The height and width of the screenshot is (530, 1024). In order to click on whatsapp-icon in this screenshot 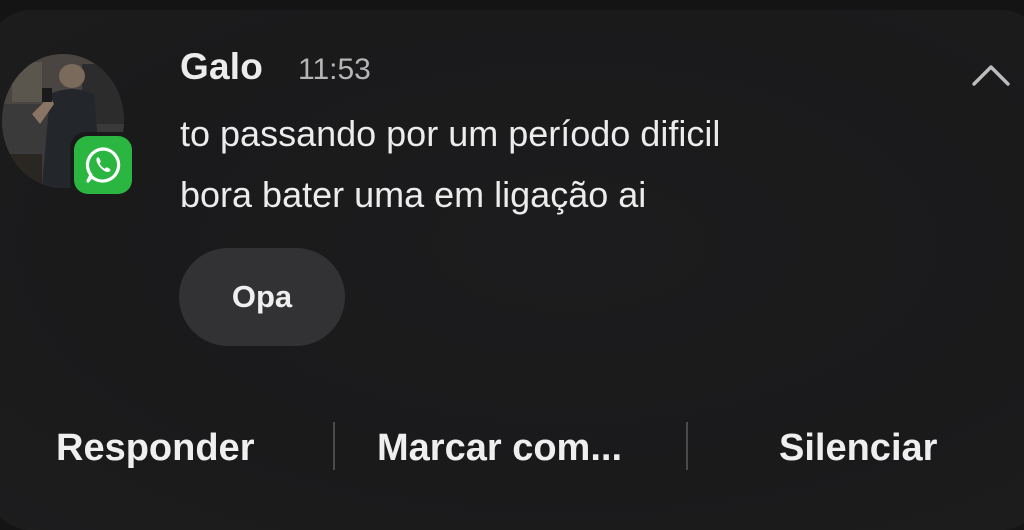, I will do `click(103, 165)`.